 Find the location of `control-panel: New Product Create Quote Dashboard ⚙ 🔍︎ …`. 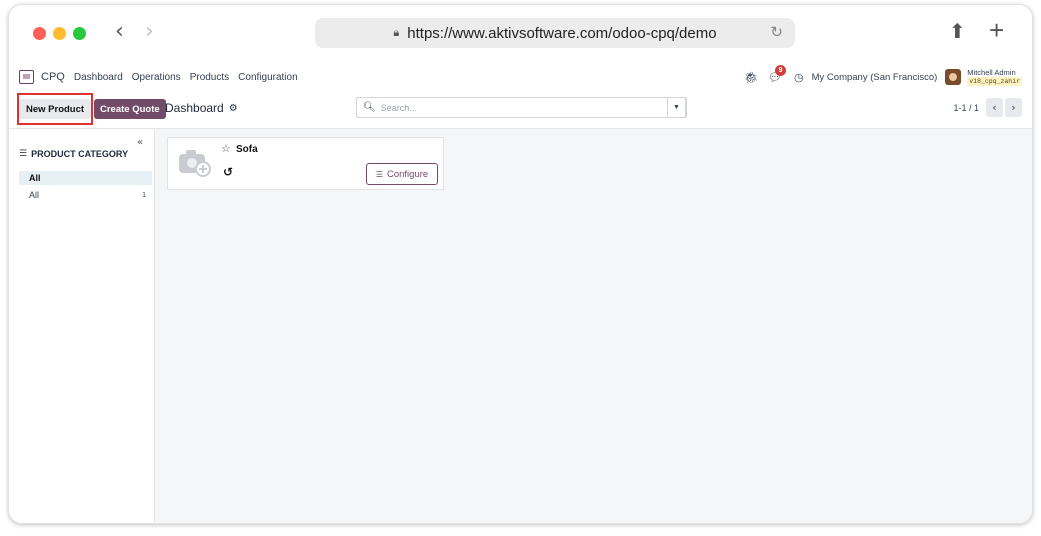

control-panel: New Product Create Quote Dashboard ⚙ 🔍︎ … is located at coordinates (520, 111).